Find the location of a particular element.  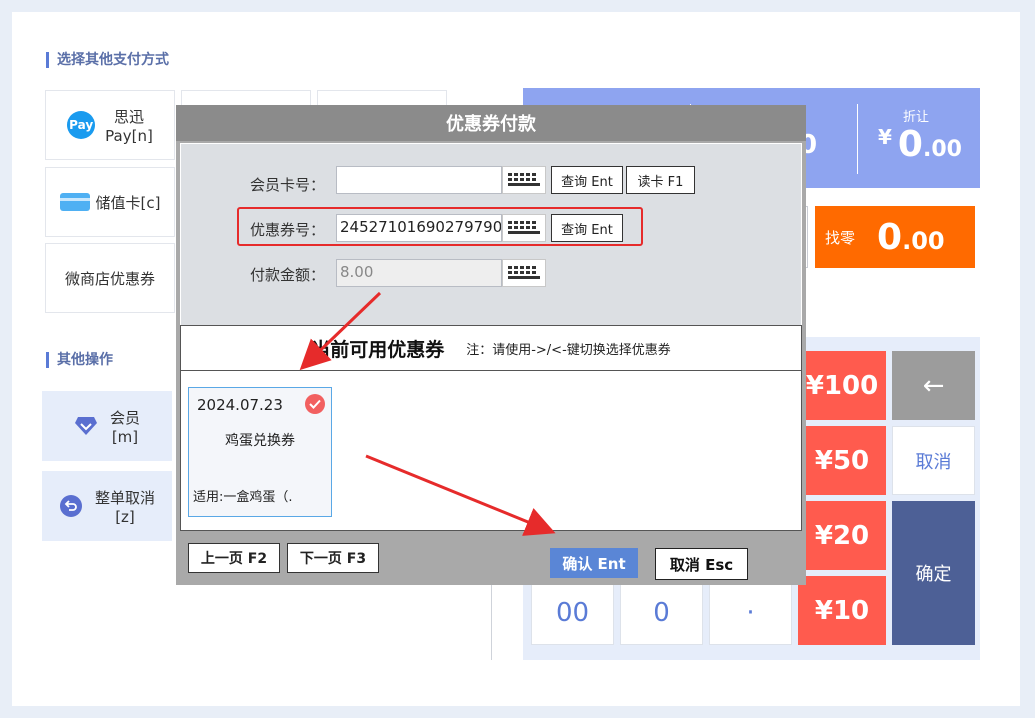

stored-value-card-button: 储值卡[c] is located at coordinates (110, 202).